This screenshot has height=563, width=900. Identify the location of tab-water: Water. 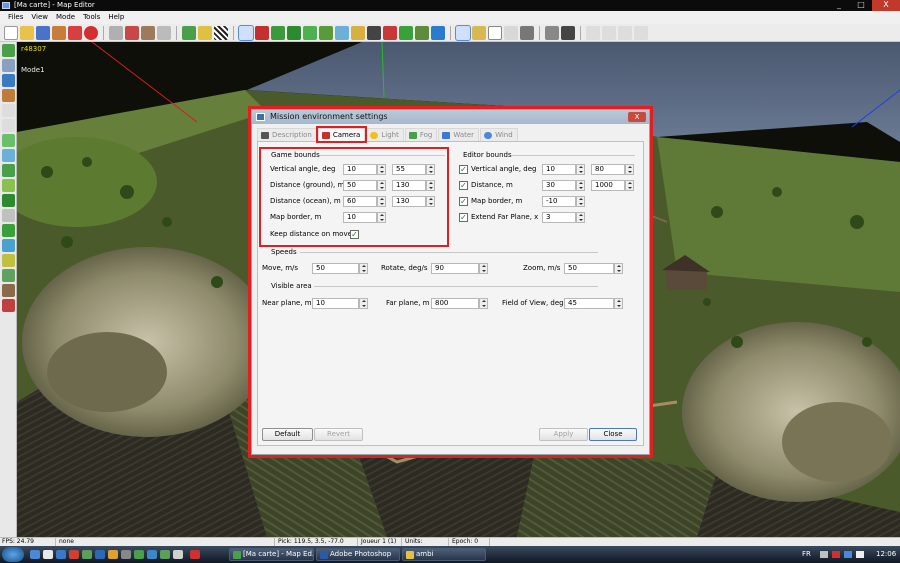
(459, 134).